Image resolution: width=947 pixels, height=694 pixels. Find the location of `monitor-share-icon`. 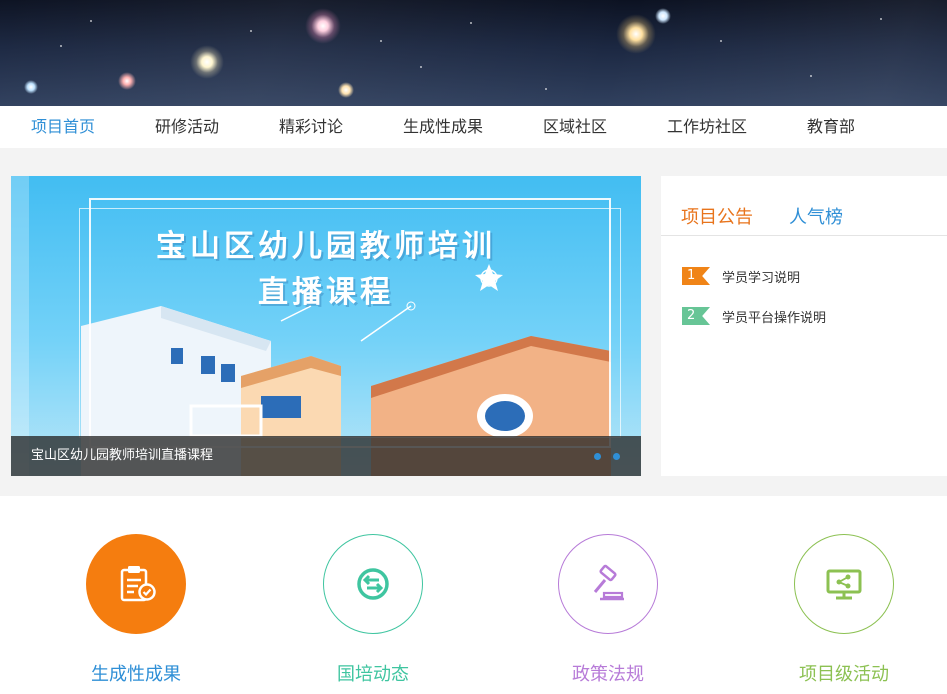

monitor-share-icon is located at coordinates (844, 584).